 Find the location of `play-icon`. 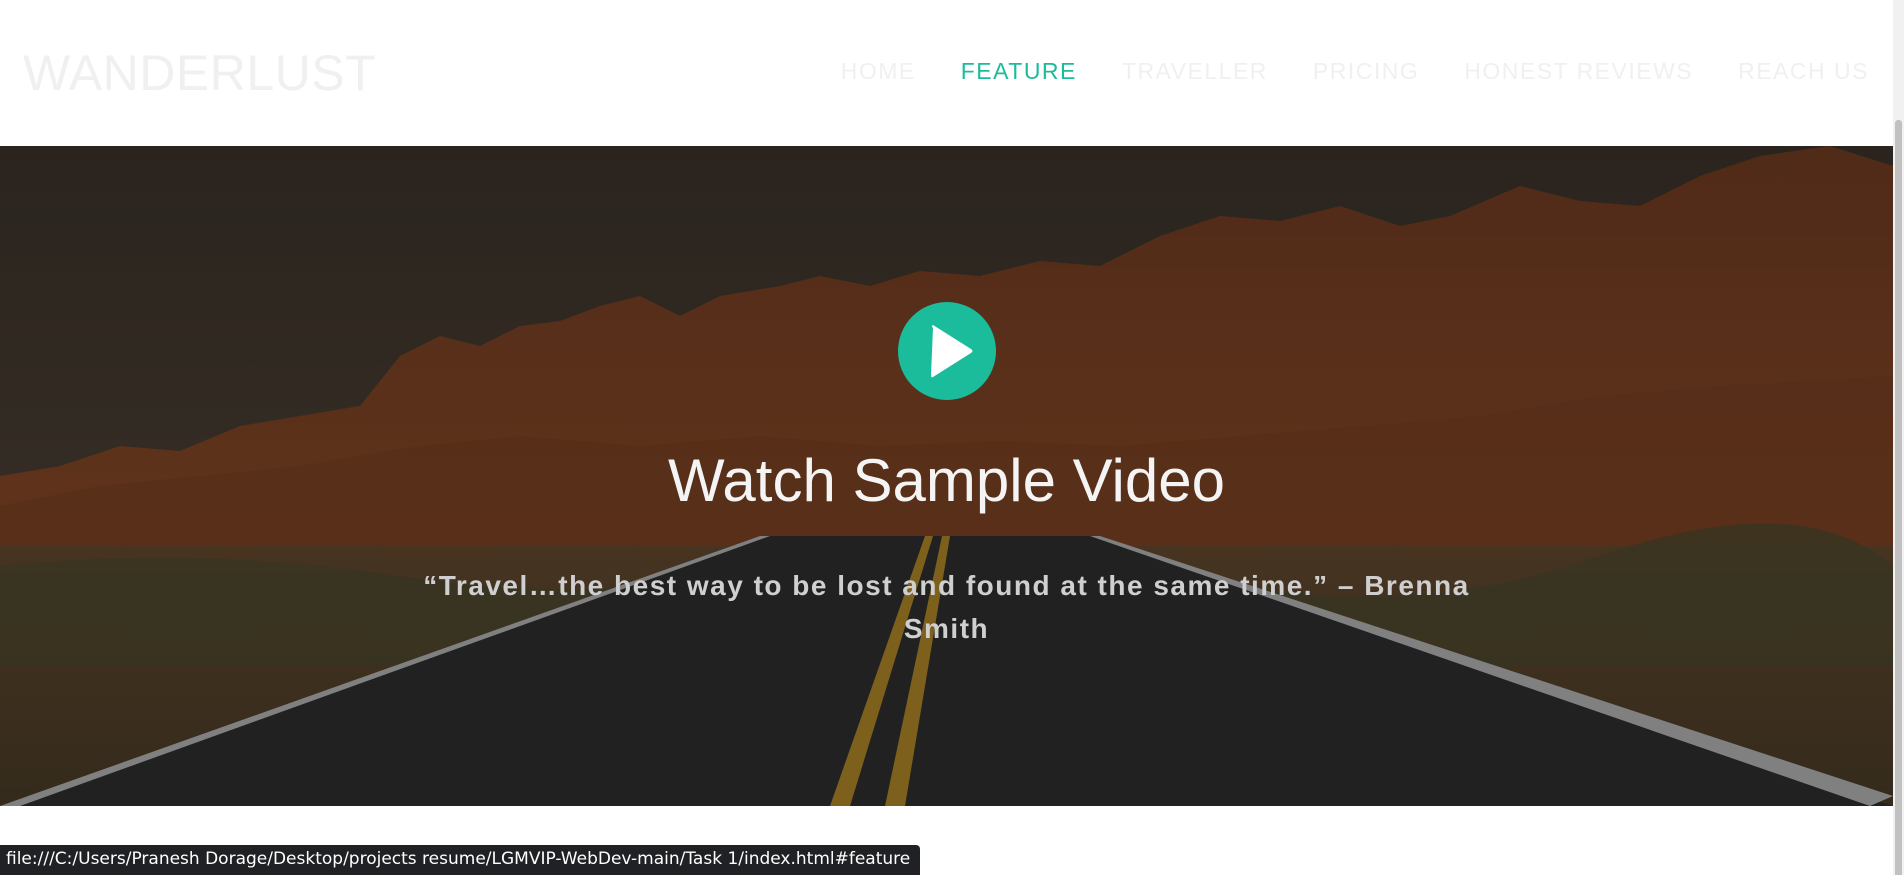

play-icon is located at coordinates (952, 351).